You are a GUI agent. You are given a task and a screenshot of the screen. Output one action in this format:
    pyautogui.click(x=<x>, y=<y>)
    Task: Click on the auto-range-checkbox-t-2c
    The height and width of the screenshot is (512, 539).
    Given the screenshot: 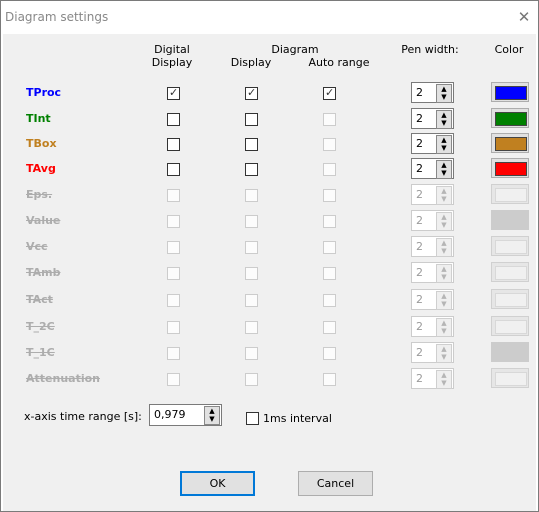 What is the action you would take?
    pyautogui.click(x=329, y=327)
    